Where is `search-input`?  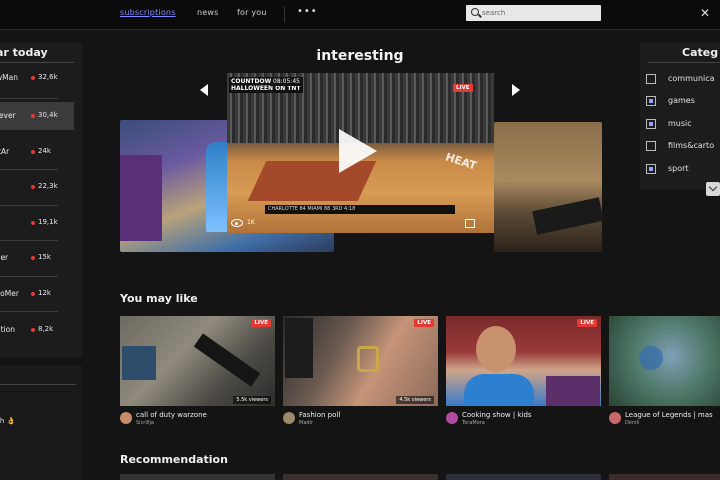
search-input is located at coordinates (537, 13).